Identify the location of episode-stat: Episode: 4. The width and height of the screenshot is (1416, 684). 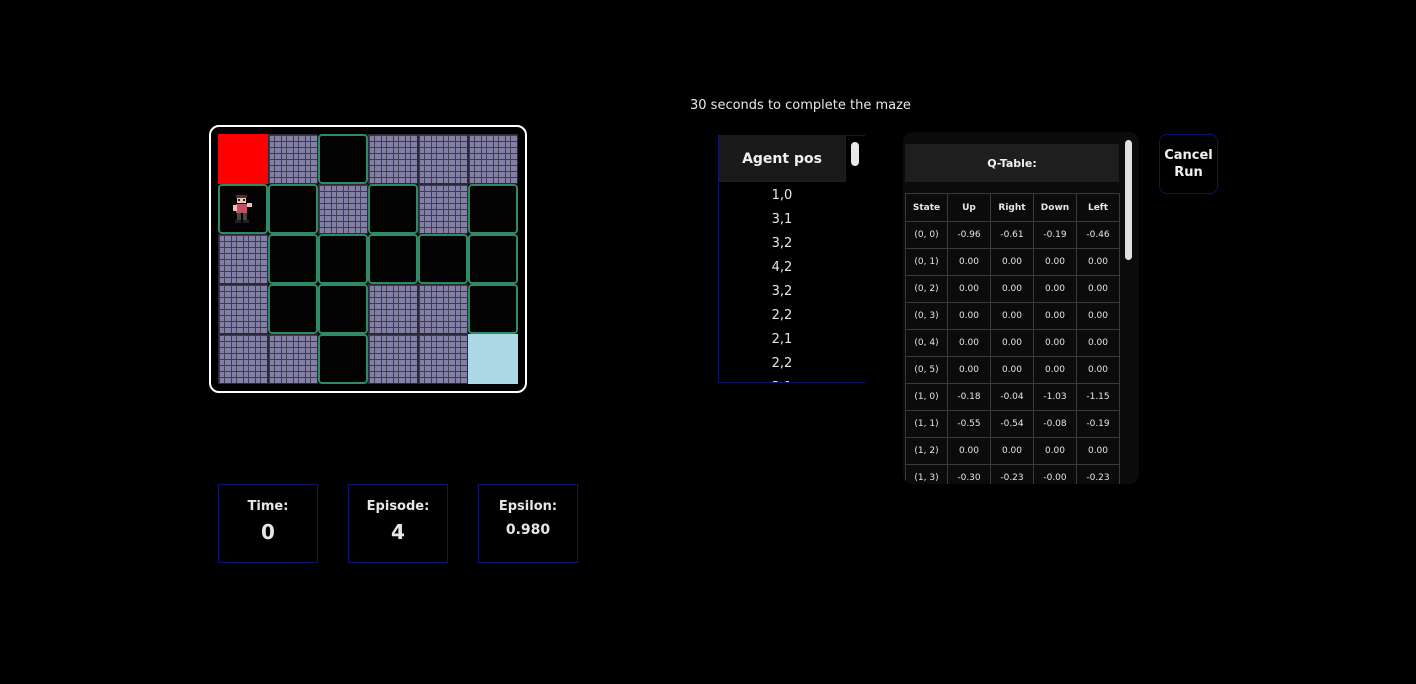
(398, 523).